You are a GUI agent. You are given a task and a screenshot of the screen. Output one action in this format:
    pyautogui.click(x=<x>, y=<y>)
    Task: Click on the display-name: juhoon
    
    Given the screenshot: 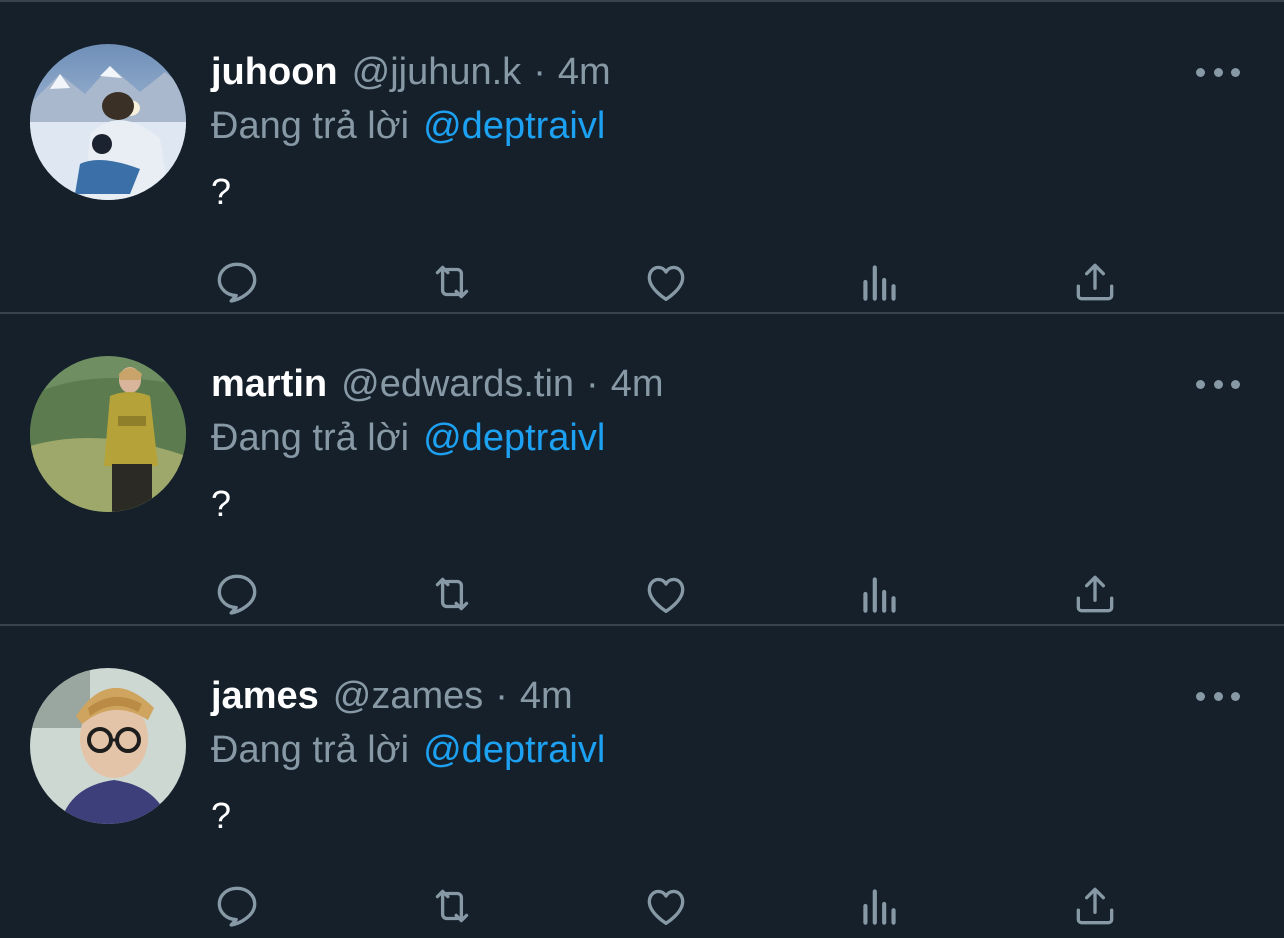 What is the action you would take?
    pyautogui.click(x=274, y=72)
    